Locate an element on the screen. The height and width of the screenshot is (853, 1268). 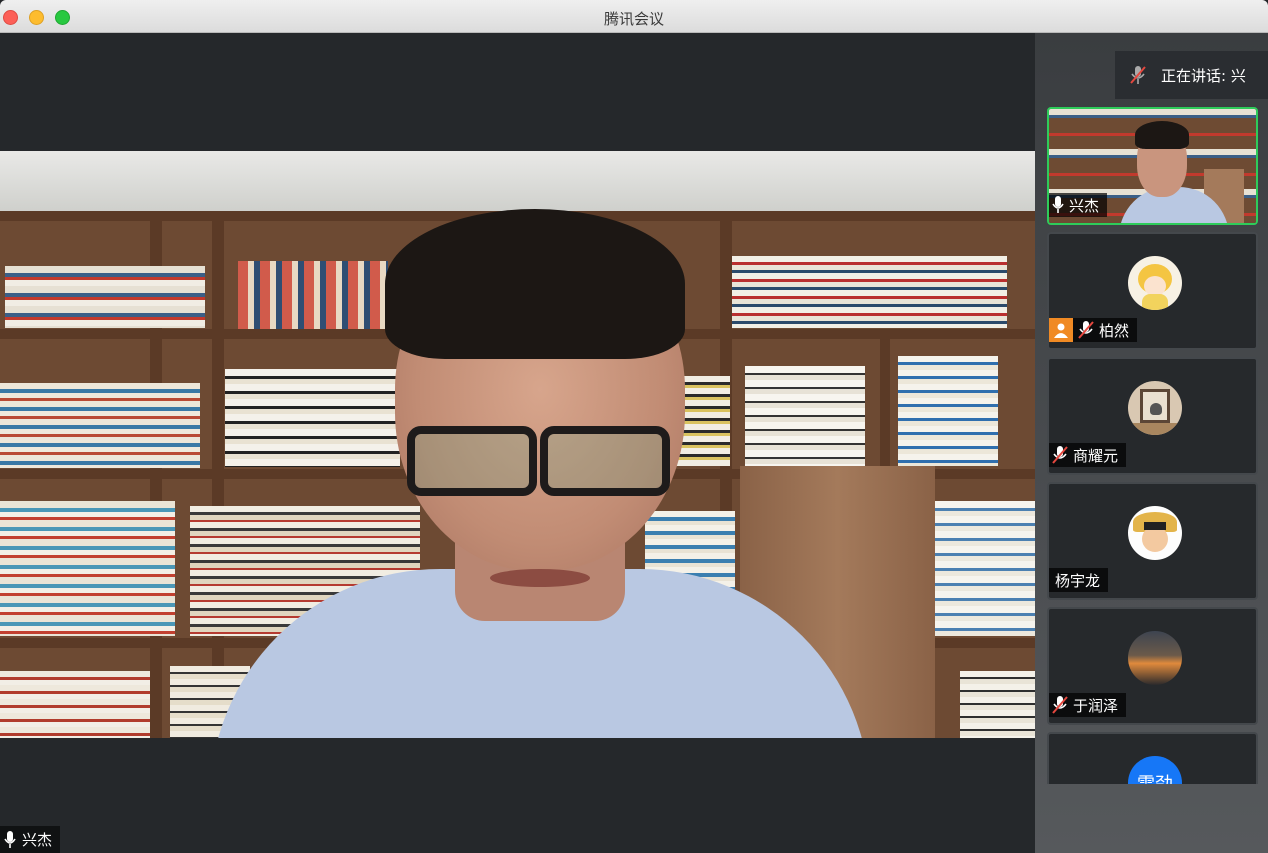
participant-name: 兴杰 is located at coordinates (1084, 205).